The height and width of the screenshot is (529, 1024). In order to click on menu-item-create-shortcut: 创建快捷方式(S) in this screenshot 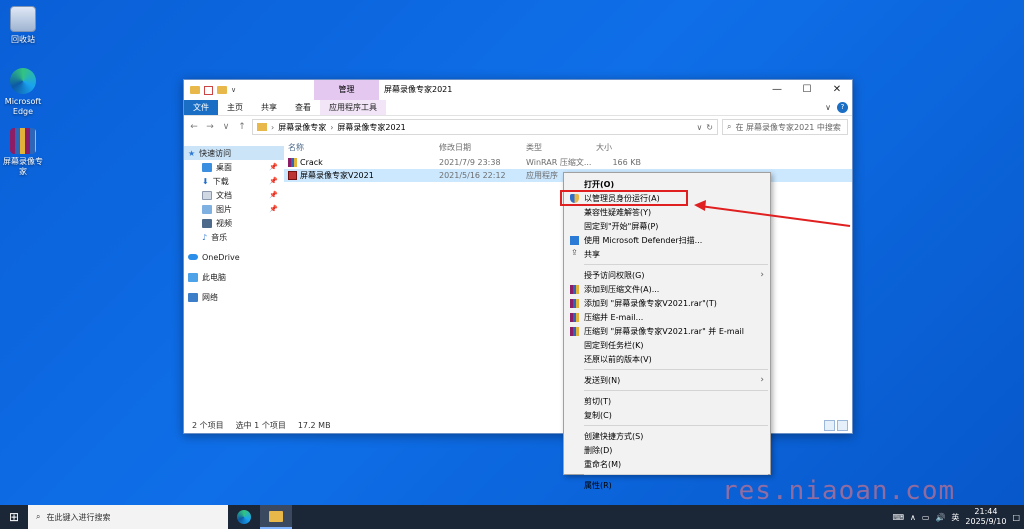, I will do `click(667, 436)`.